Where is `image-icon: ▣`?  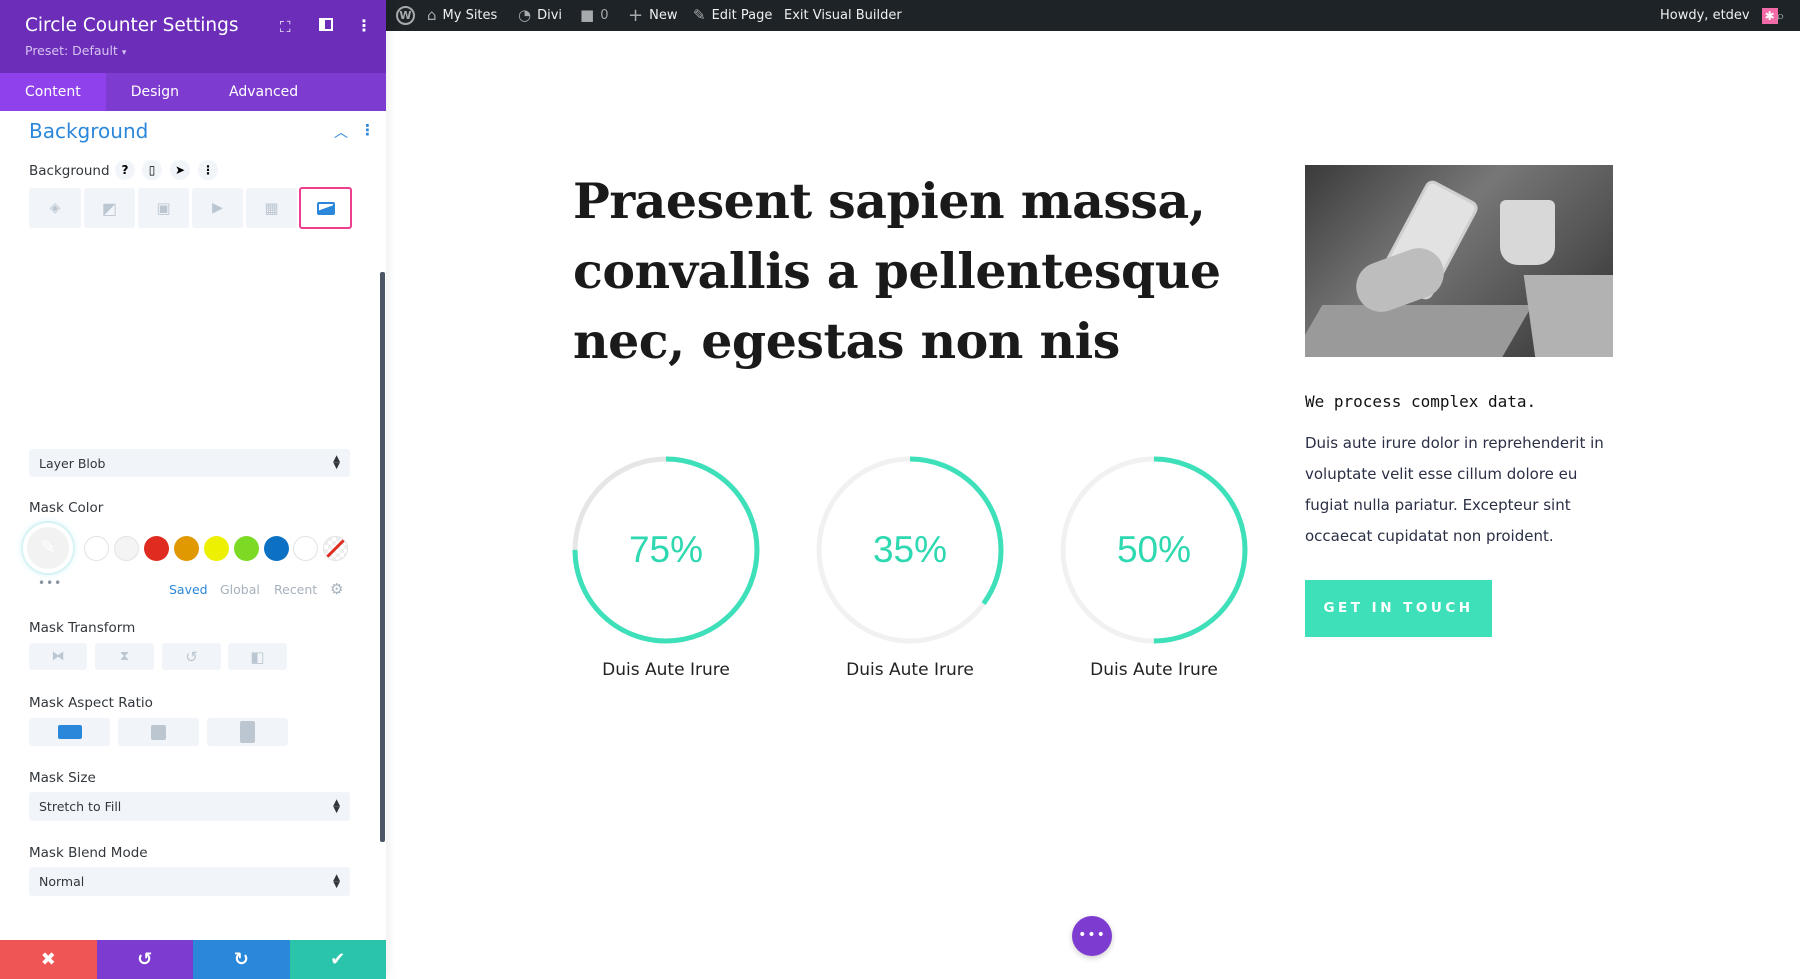
image-icon: ▣ is located at coordinates (163, 208).